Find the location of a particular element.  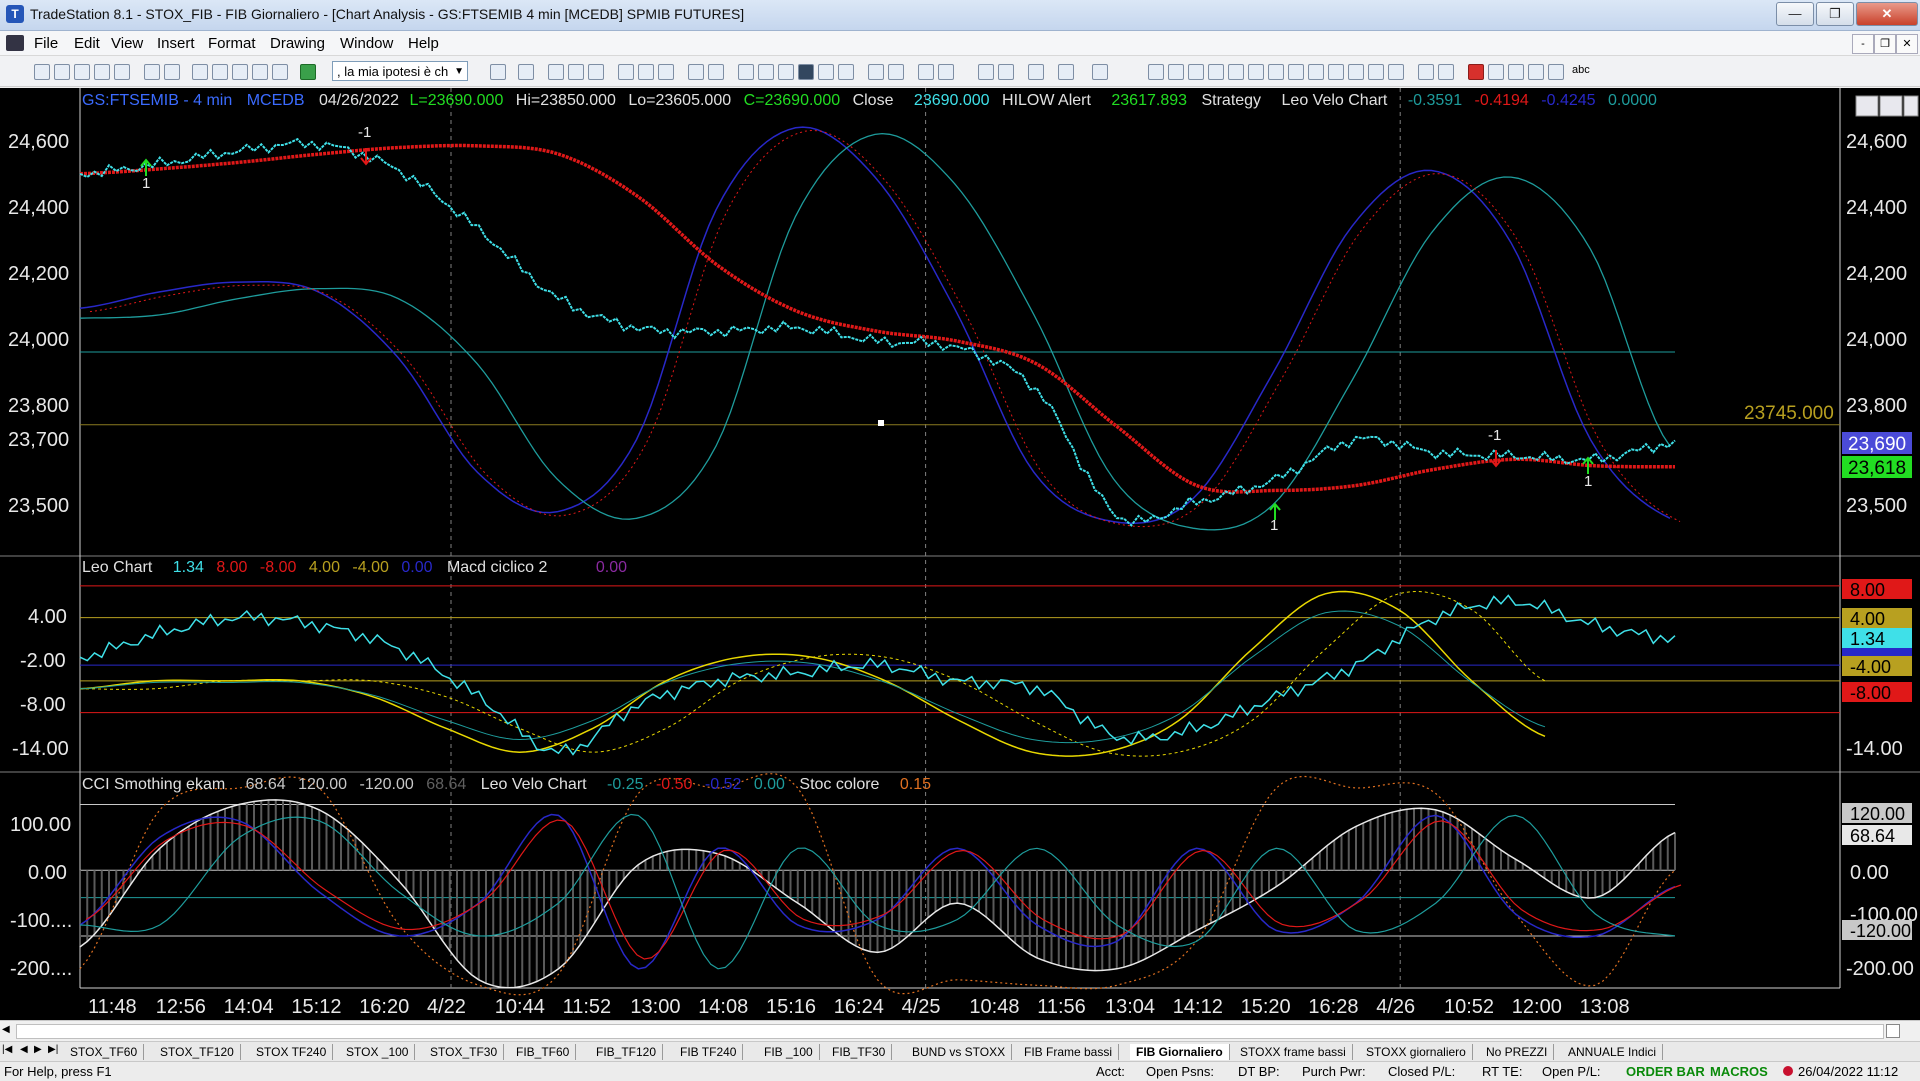

new-icon is located at coordinates (42, 72).